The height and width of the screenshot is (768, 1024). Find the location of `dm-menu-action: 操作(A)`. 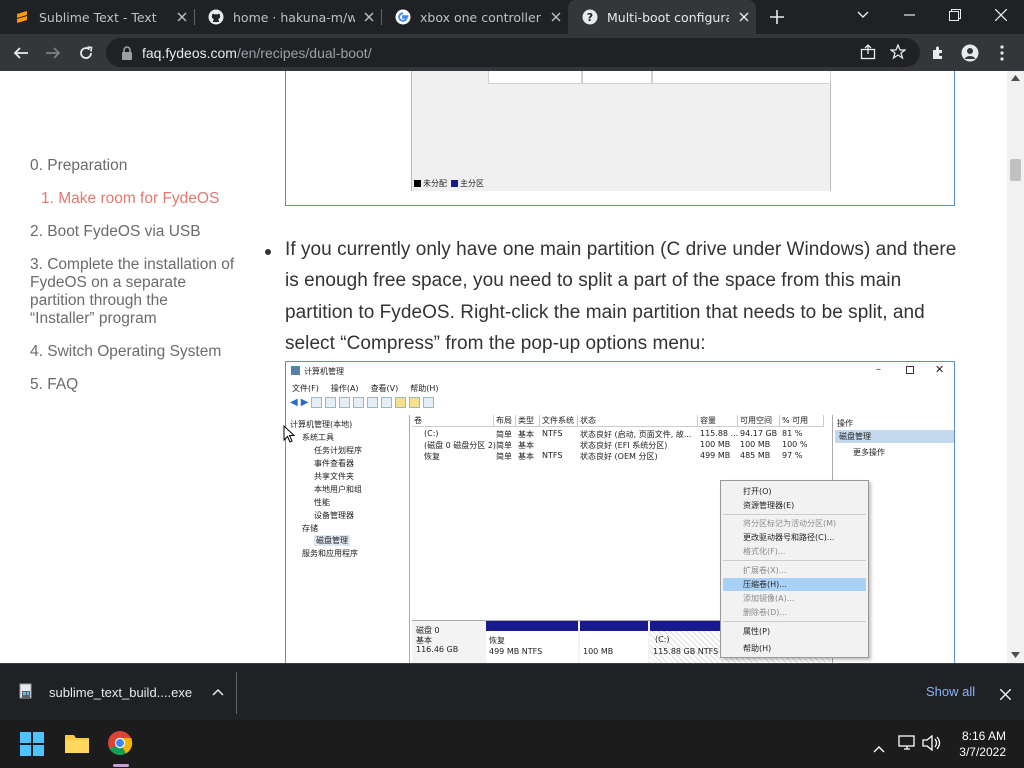

dm-menu-action: 操作(A) is located at coordinates (344, 388).